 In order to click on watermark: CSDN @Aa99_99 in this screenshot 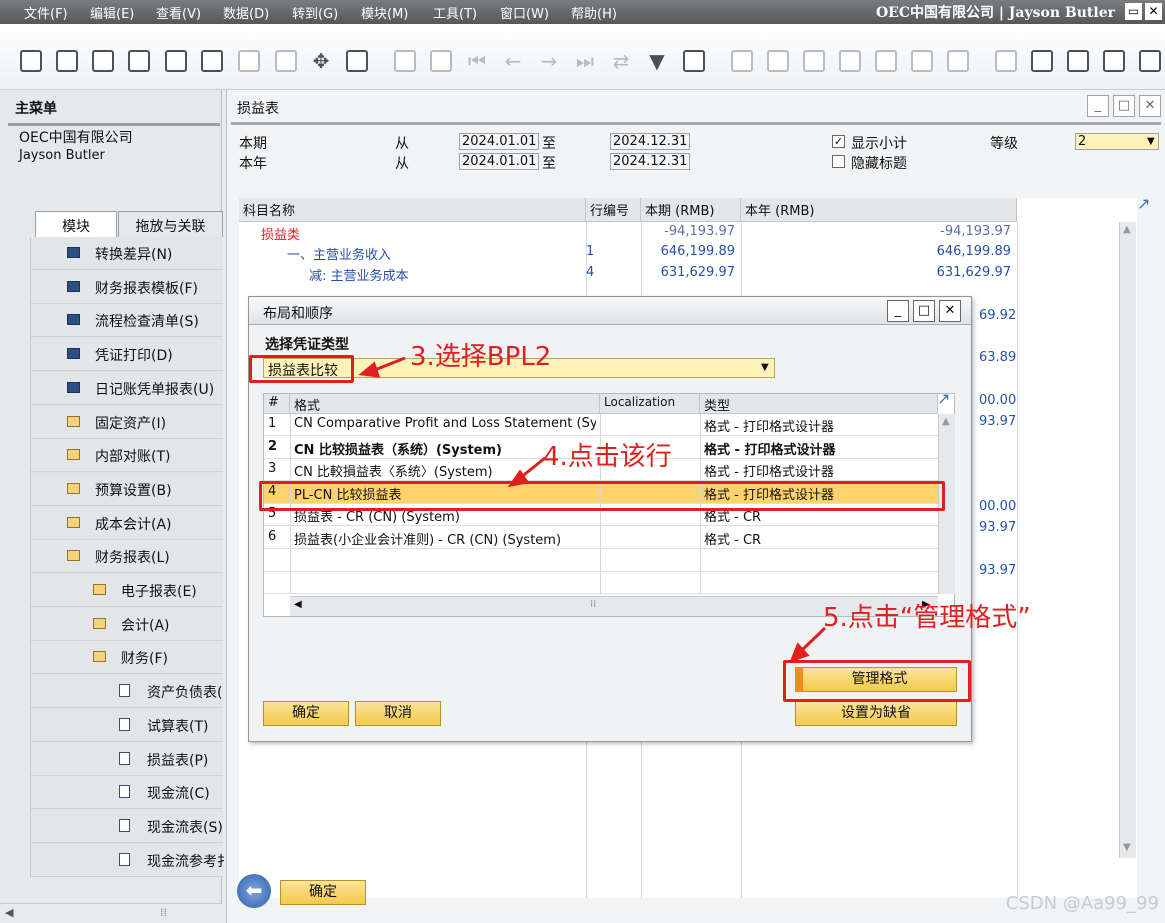, I will do `click(1082, 903)`.